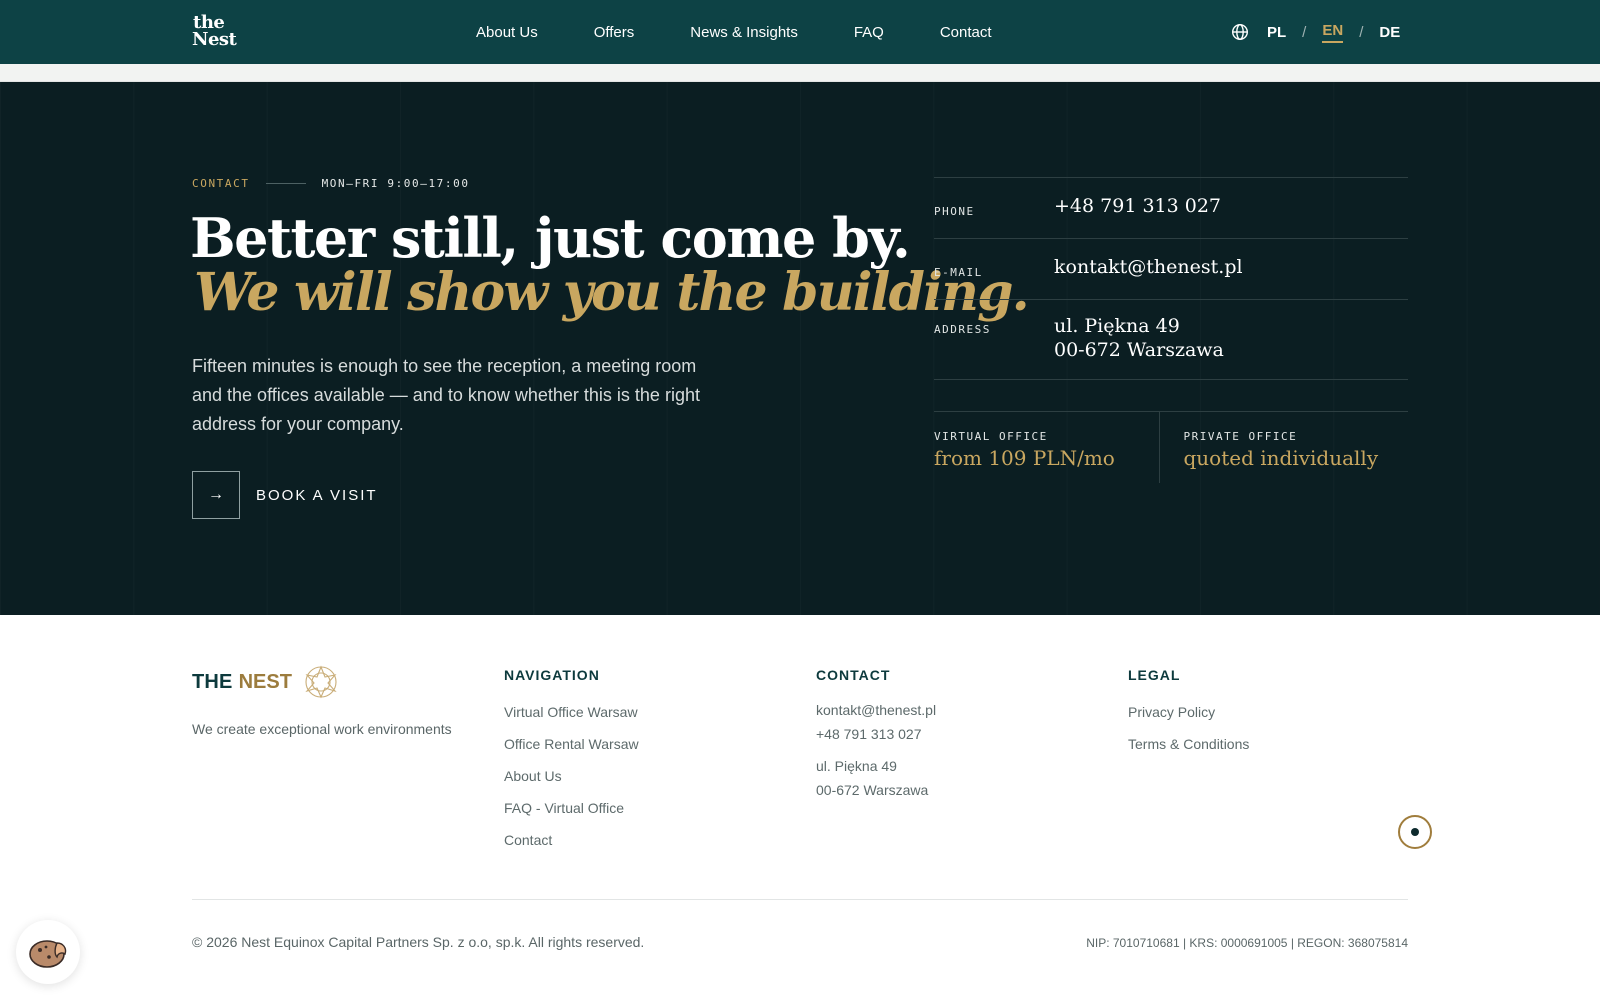  What do you see at coordinates (571, 808) in the screenshot?
I see `footer-link-faq: FAQ - Virtual Office` at bounding box center [571, 808].